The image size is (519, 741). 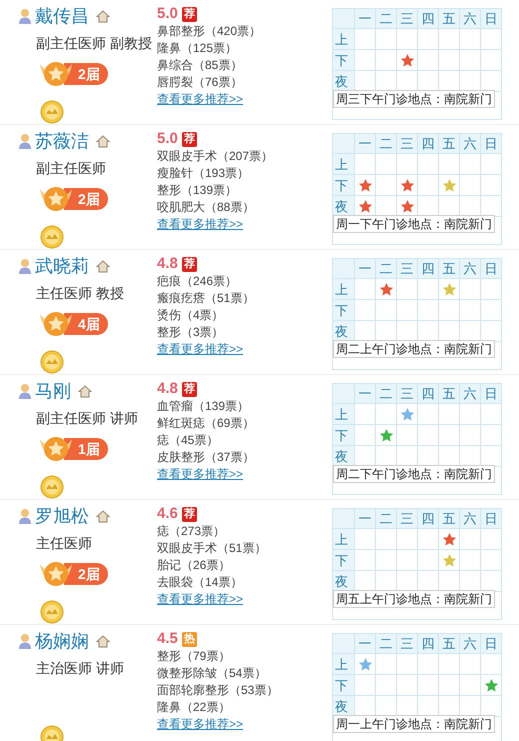 I want to click on clinic-tooltip: 周二下午门诊地点：南院新门, so click(x=414, y=474).